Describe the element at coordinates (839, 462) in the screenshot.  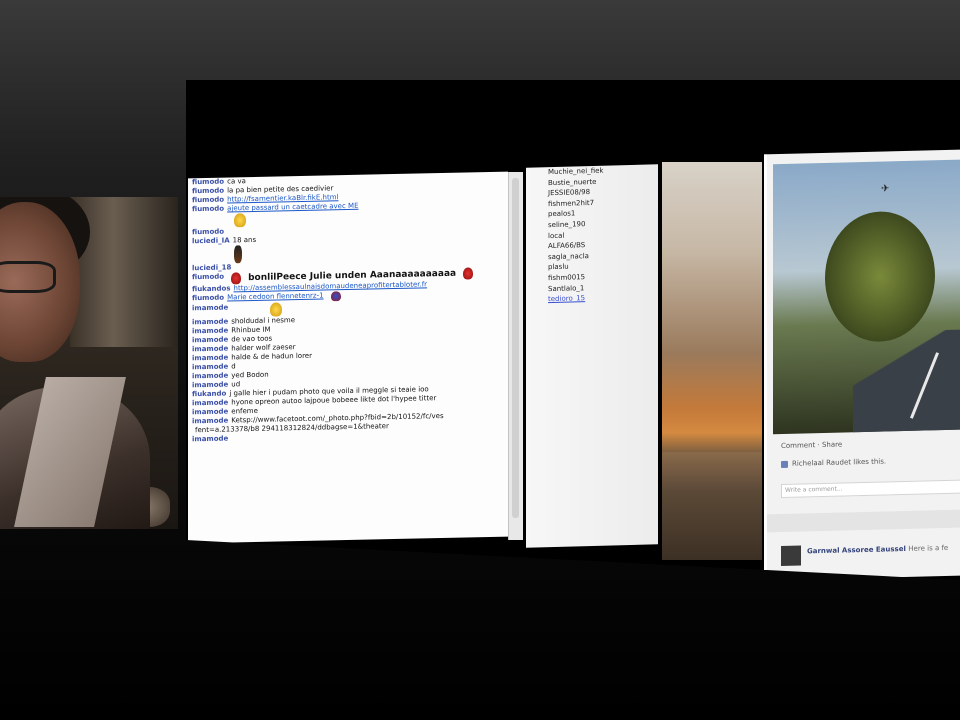
I see `likes-text: Richelaal Raudet likes this.` at that location.